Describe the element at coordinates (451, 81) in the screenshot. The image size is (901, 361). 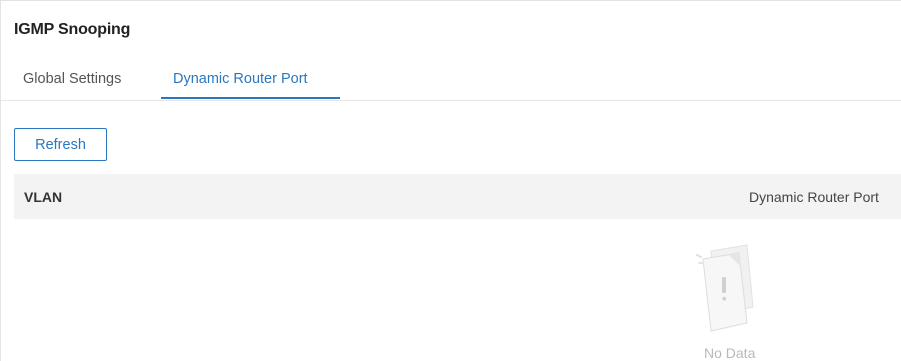
I see `tab-bar: Global Settings Dynamic Router Port` at that location.